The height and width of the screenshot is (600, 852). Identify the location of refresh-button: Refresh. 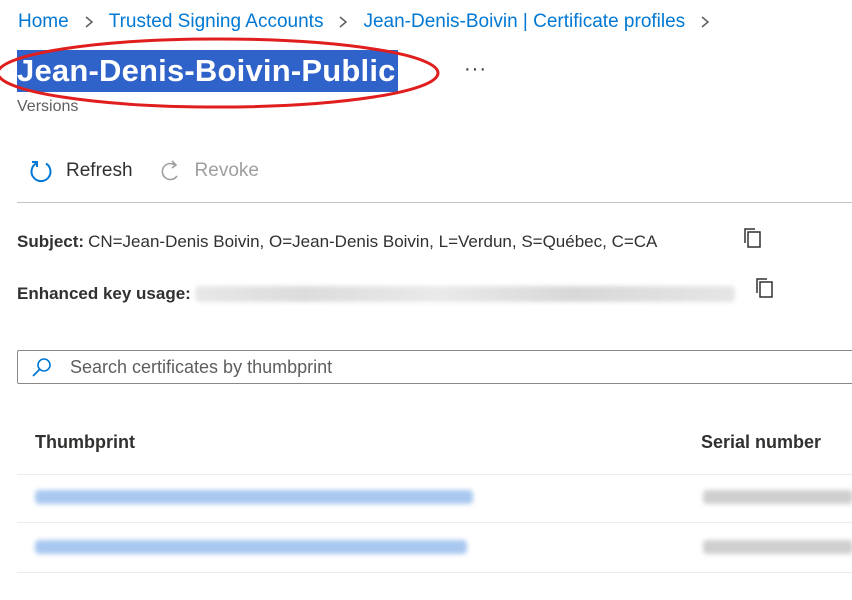
(80, 171).